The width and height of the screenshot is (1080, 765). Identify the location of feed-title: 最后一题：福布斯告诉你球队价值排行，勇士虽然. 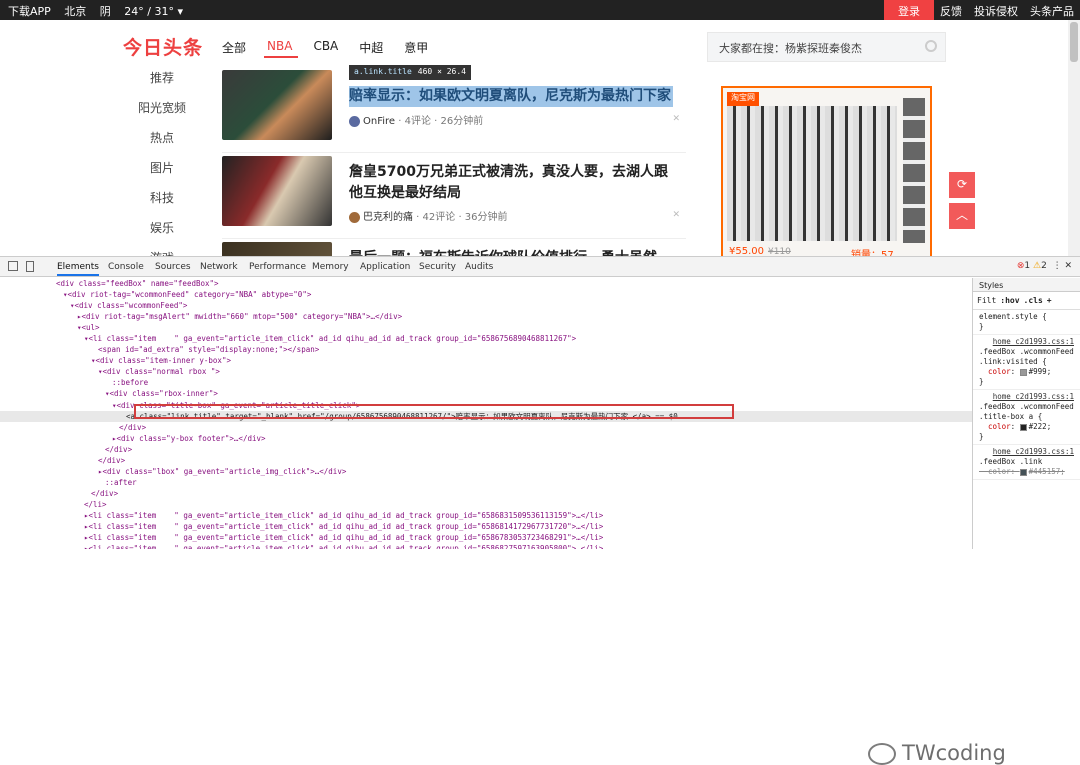
(514, 252).